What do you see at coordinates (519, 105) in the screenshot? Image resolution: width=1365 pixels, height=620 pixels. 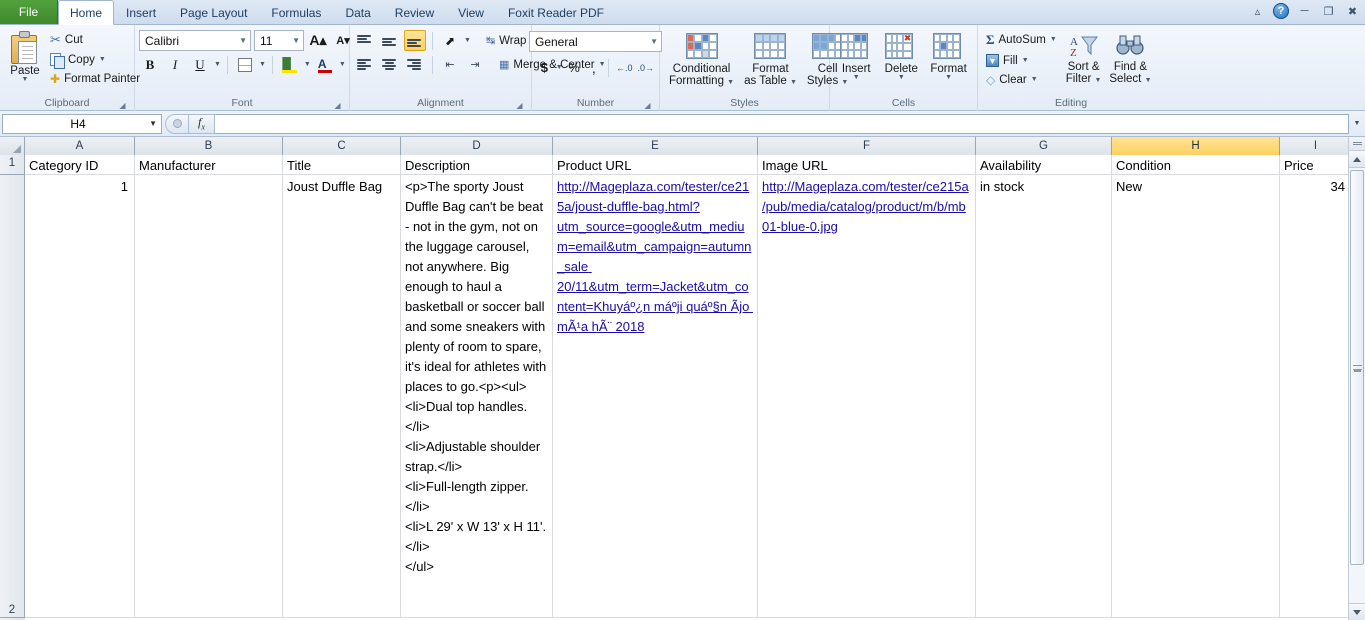 I see `alignment-dialog-launcher-icon: ◢` at bounding box center [519, 105].